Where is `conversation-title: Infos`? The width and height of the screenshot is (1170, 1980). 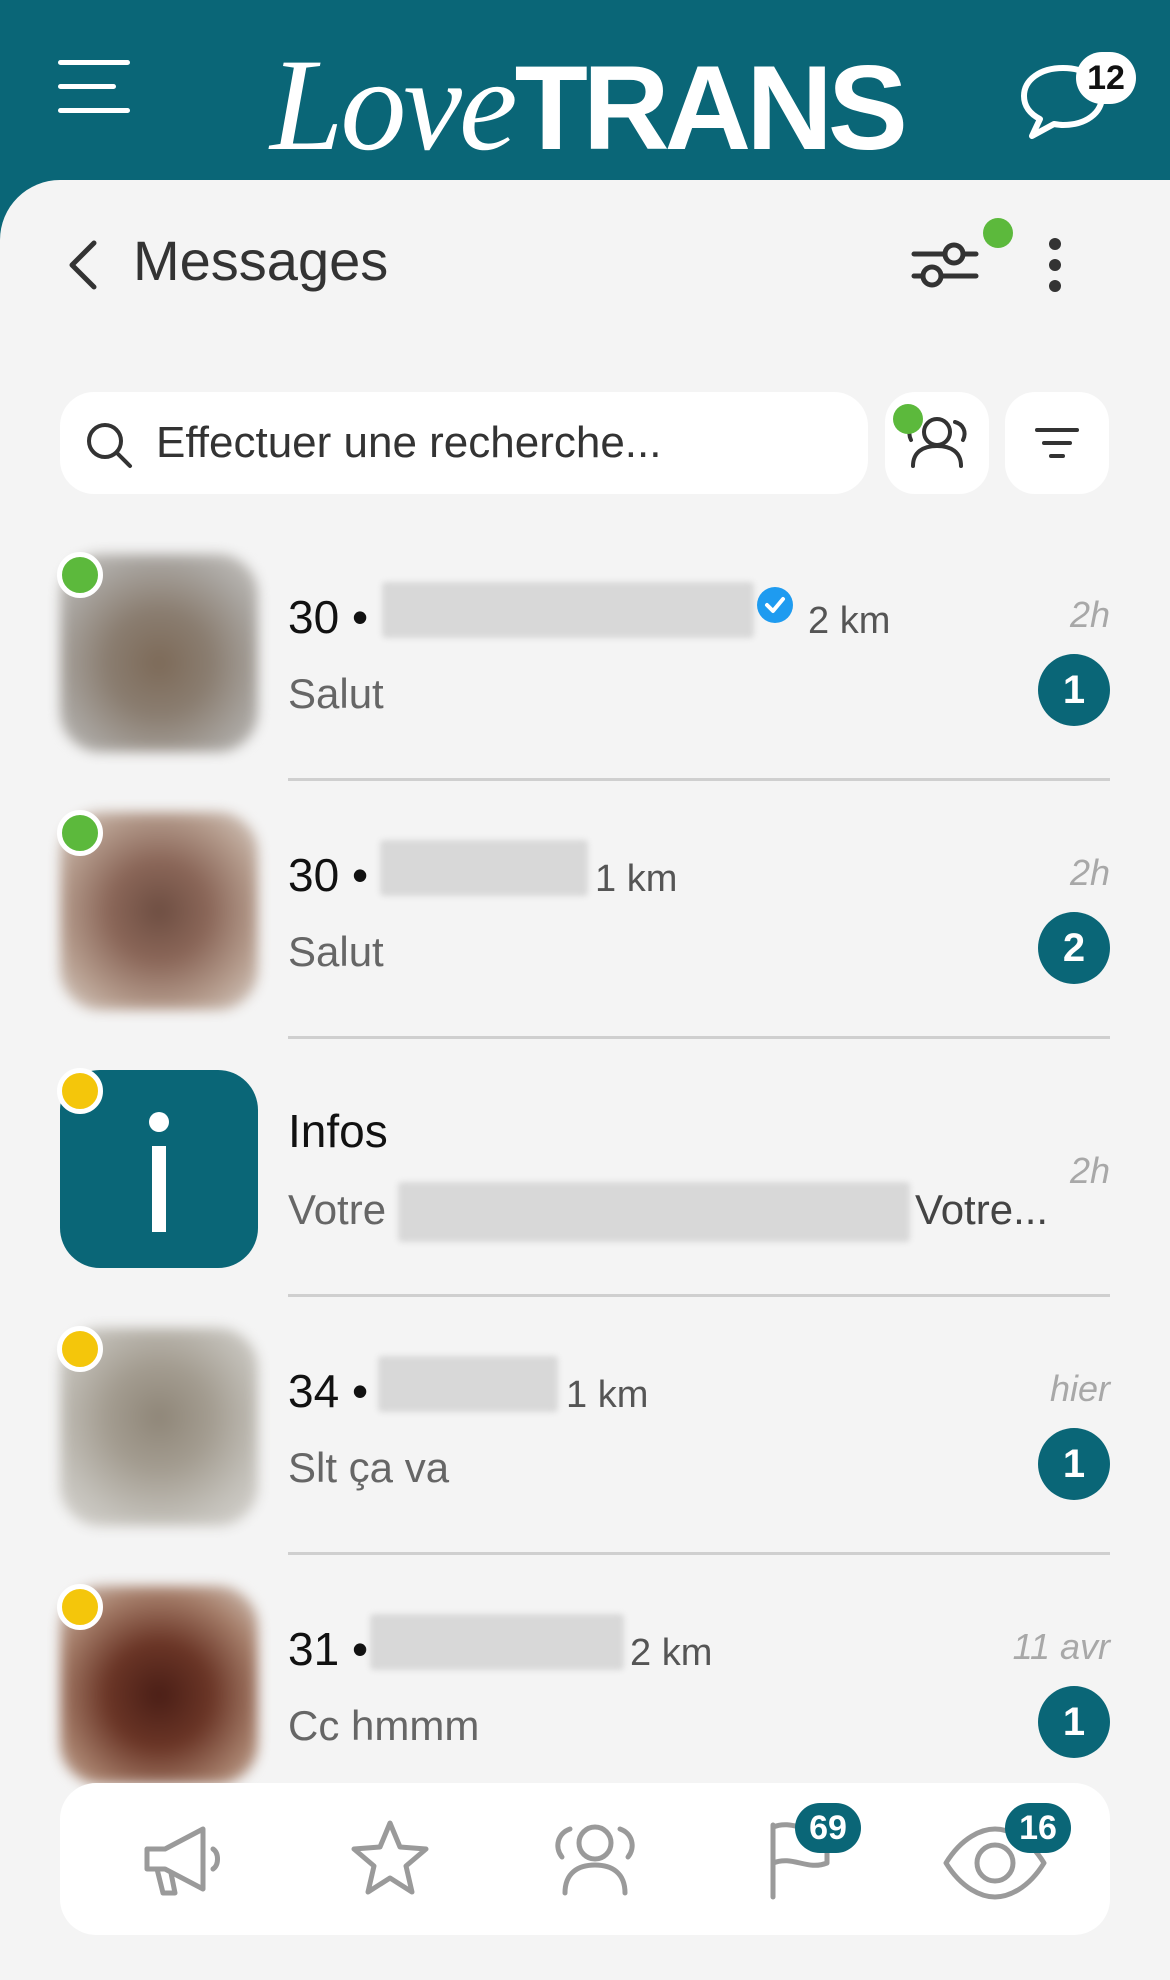 conversation-title: Infos is located at coordinates (338, 1131).